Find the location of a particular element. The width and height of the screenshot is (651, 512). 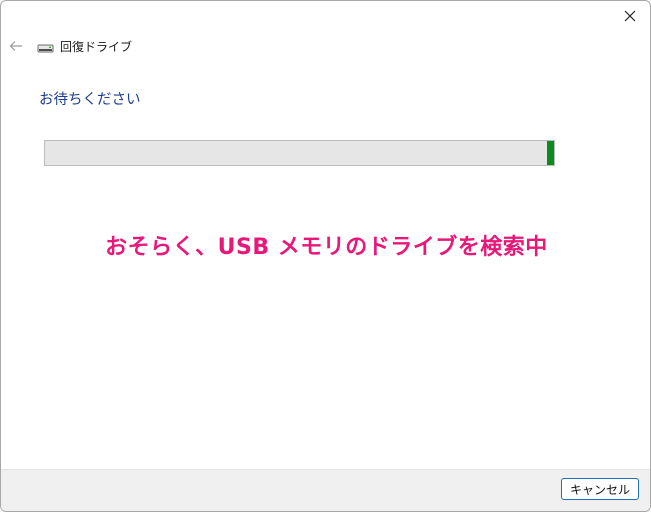

back-arrow-icon is located at coordinates (15, 46).